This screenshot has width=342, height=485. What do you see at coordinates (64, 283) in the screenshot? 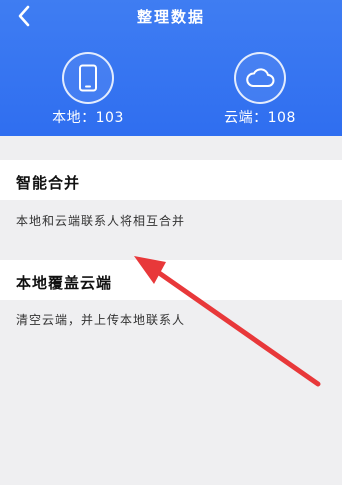
I see `local-overwrite-cloud-title: 本地覆盖云端` at bounding box center [64, 283].